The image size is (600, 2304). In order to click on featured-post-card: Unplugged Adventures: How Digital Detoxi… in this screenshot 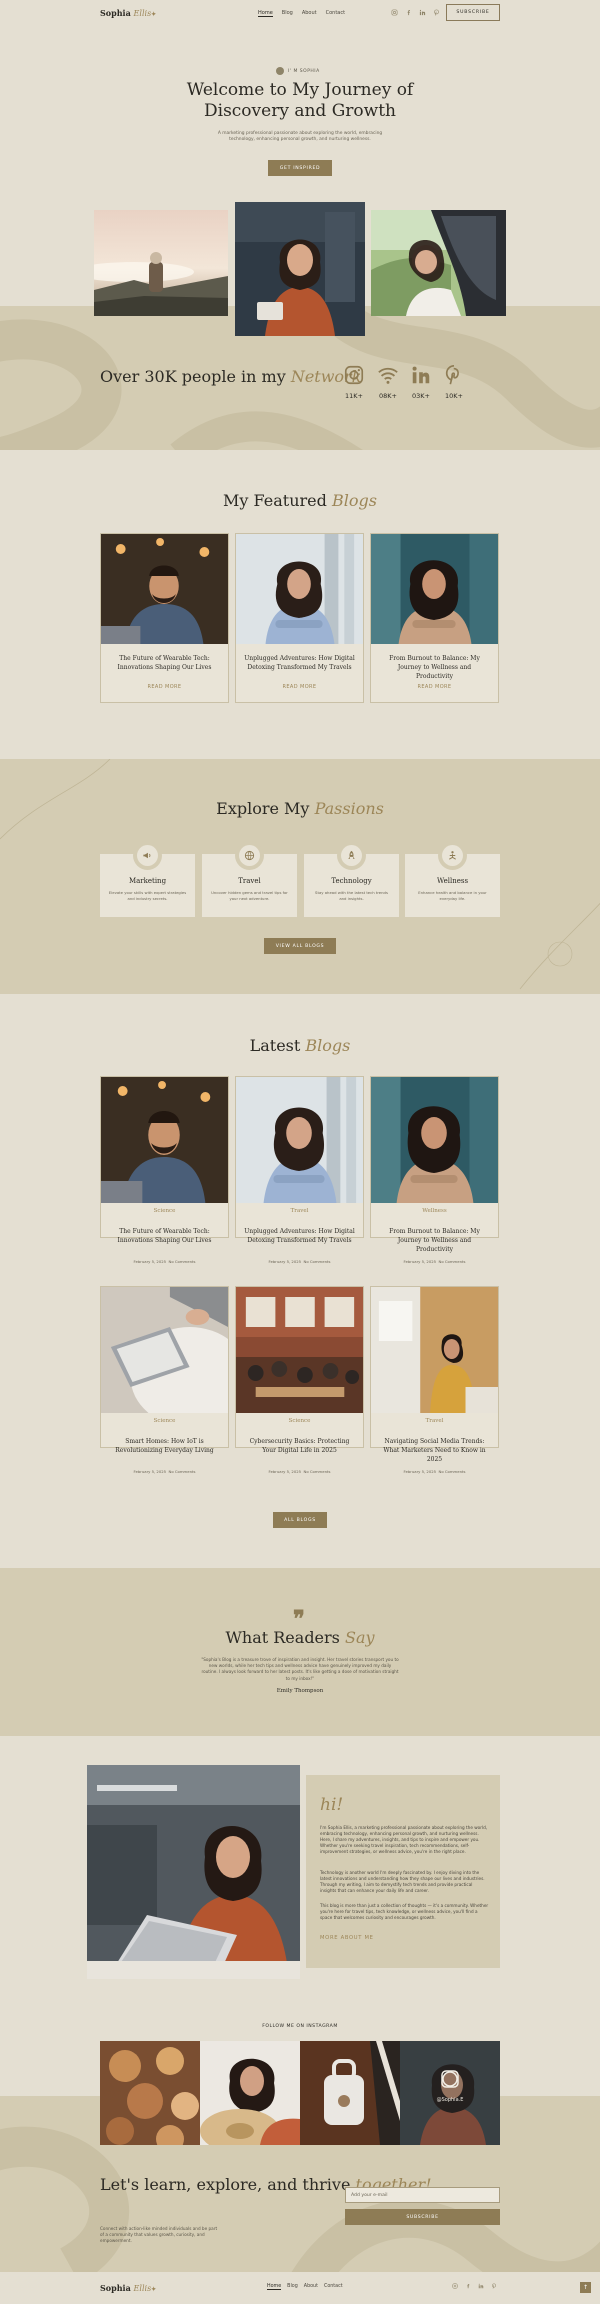, I will do `click(299, 618)`.